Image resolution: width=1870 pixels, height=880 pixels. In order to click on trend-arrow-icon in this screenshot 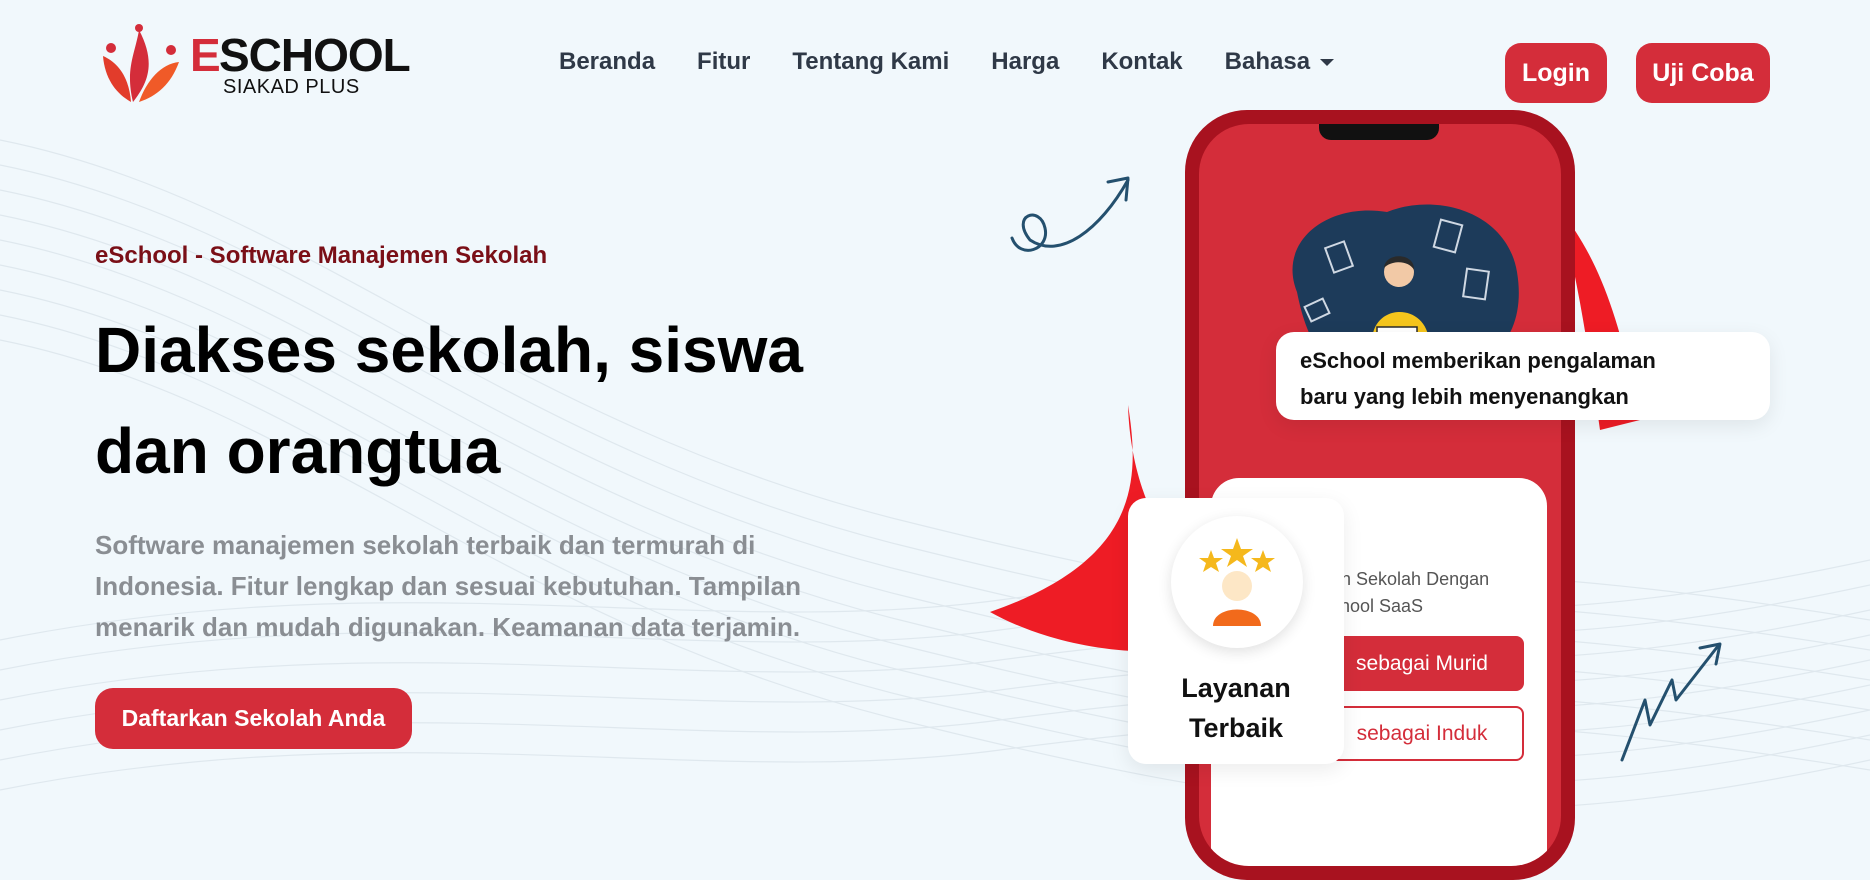, I will do `click(1670, 703)`.